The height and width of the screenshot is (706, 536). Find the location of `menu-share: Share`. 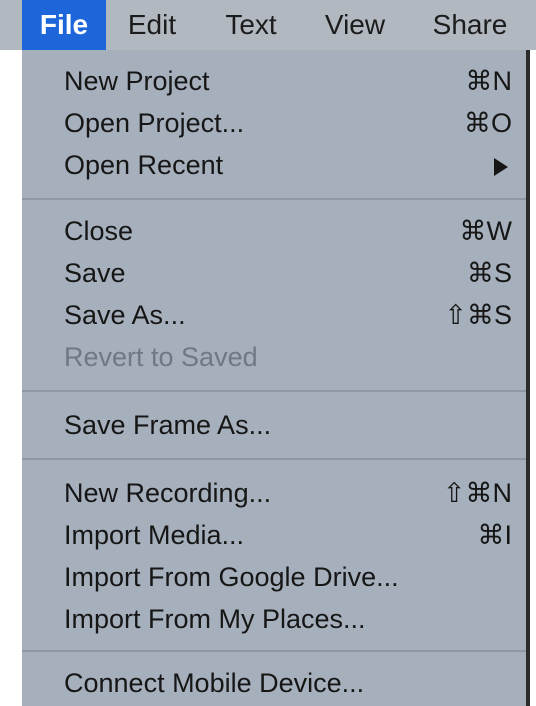

menu-share: Share is located at coordinates (470, 25).